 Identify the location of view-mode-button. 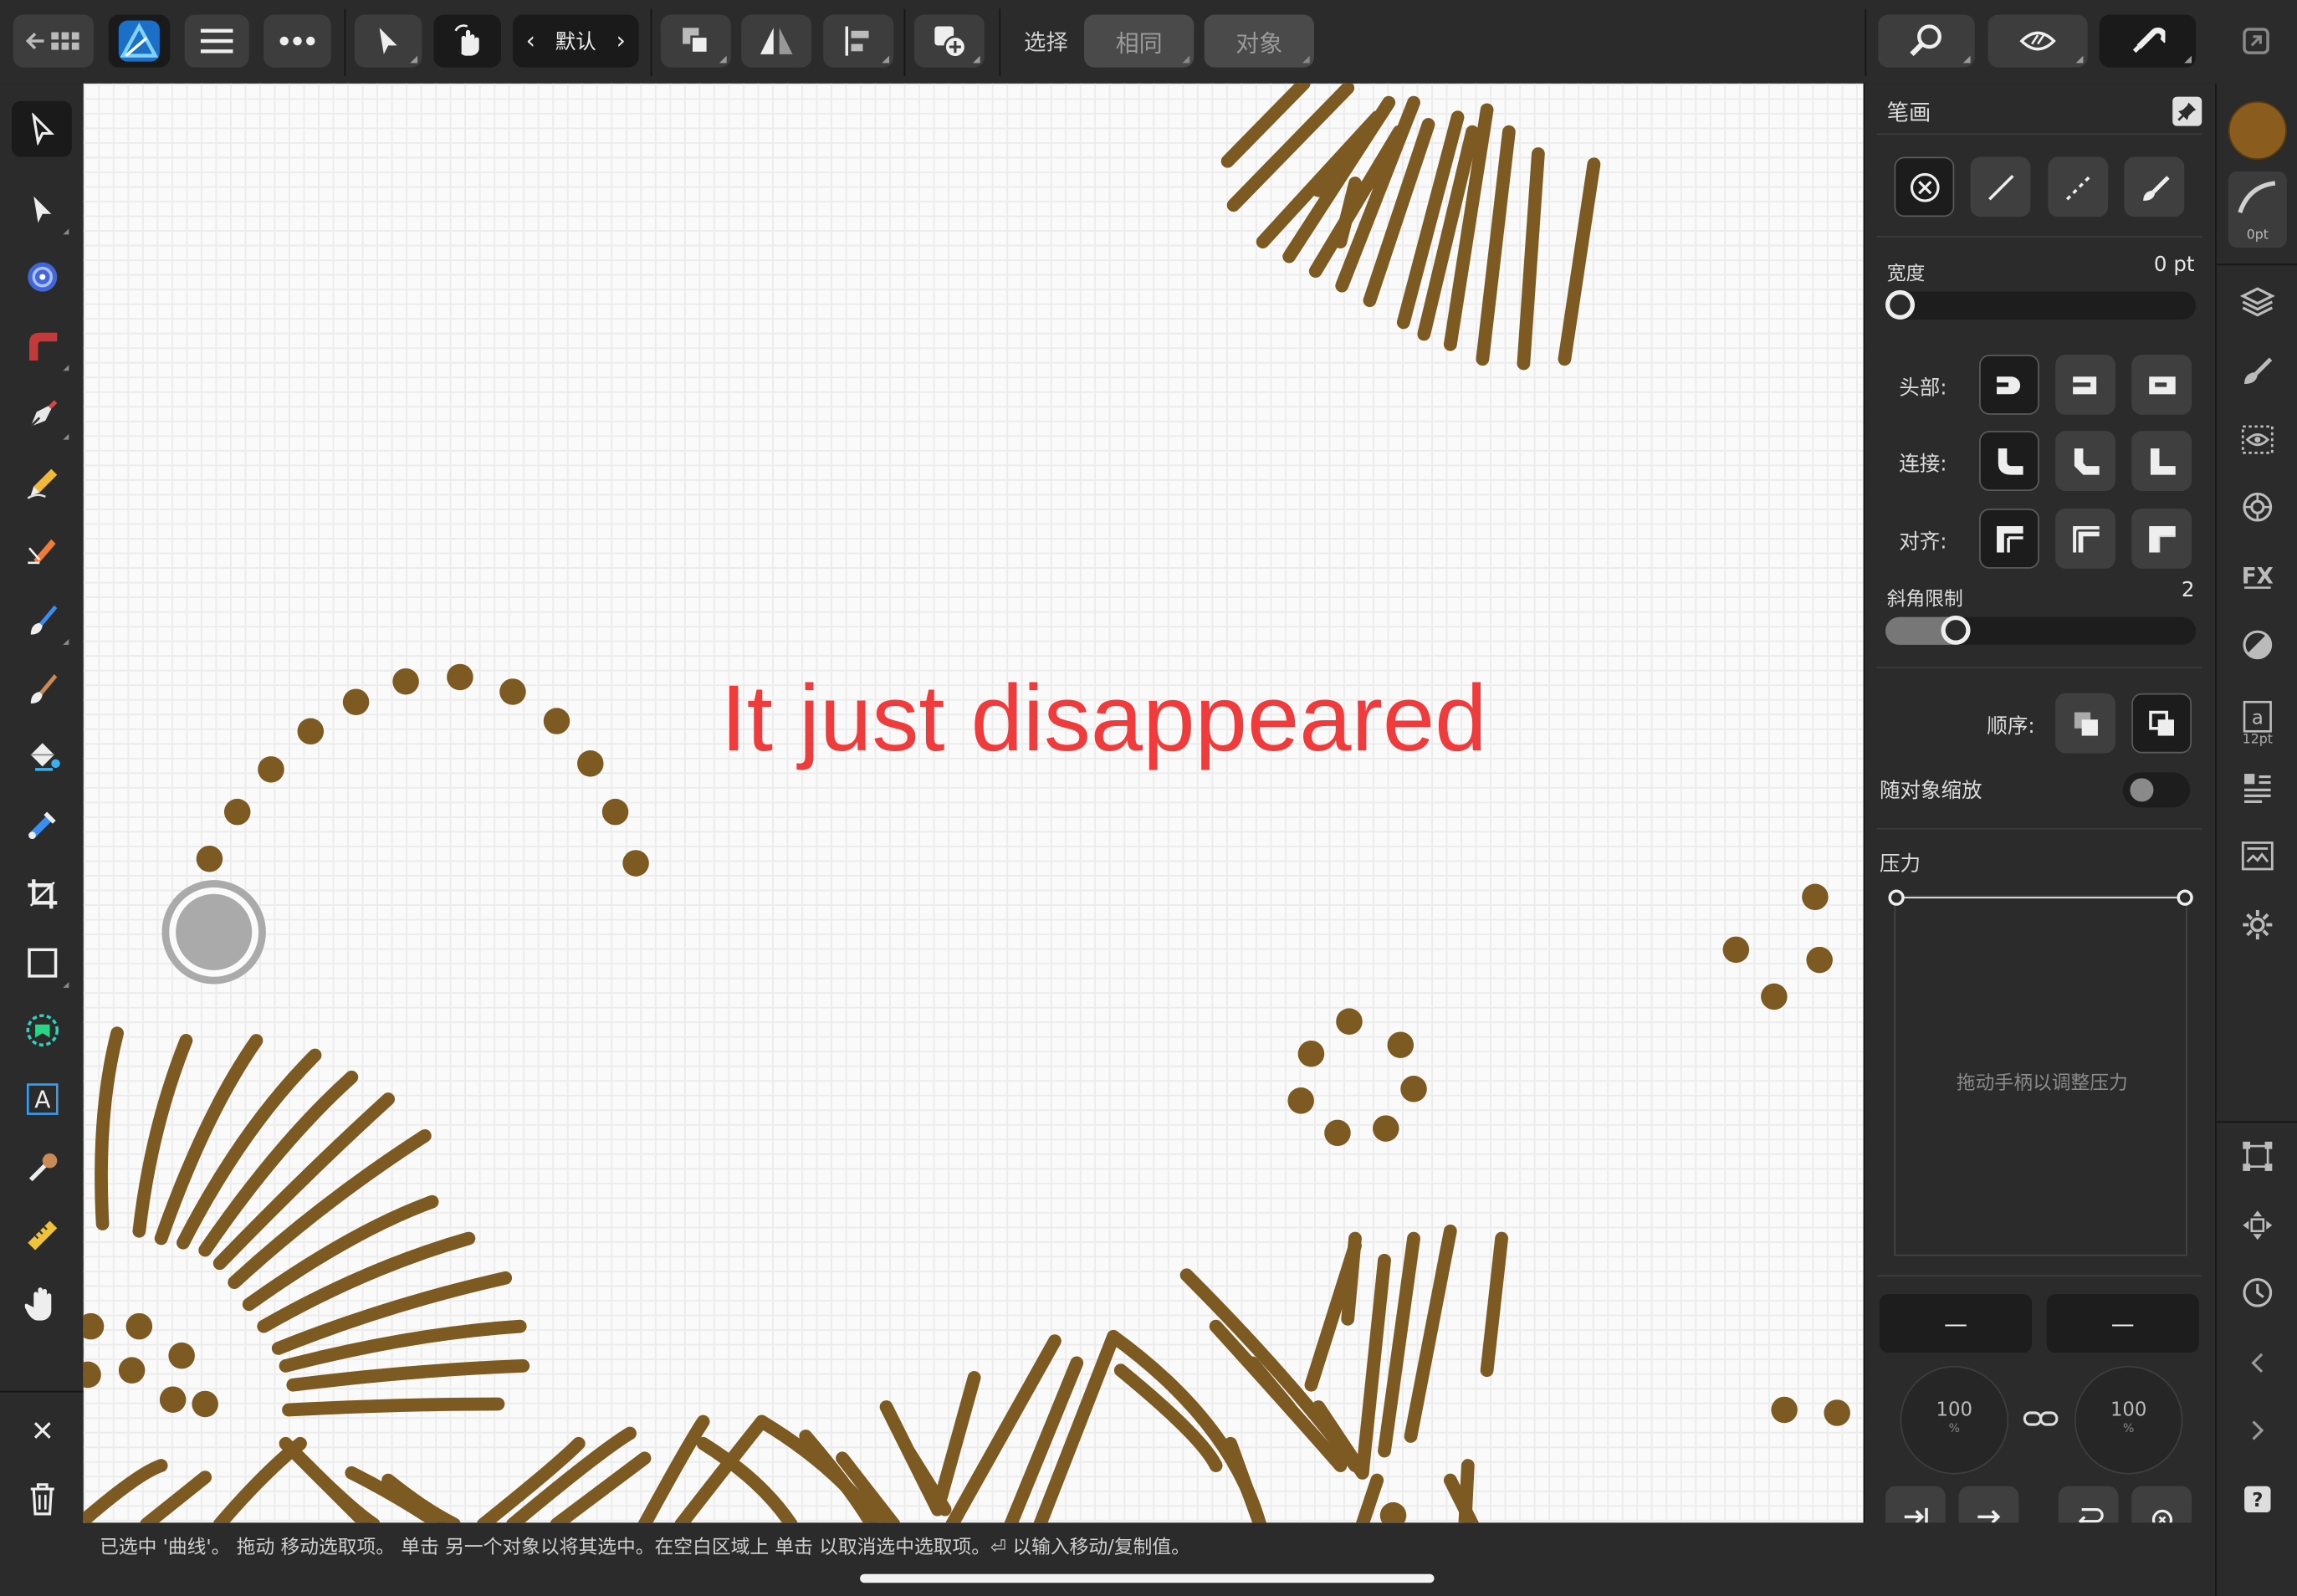
(2037, 41).